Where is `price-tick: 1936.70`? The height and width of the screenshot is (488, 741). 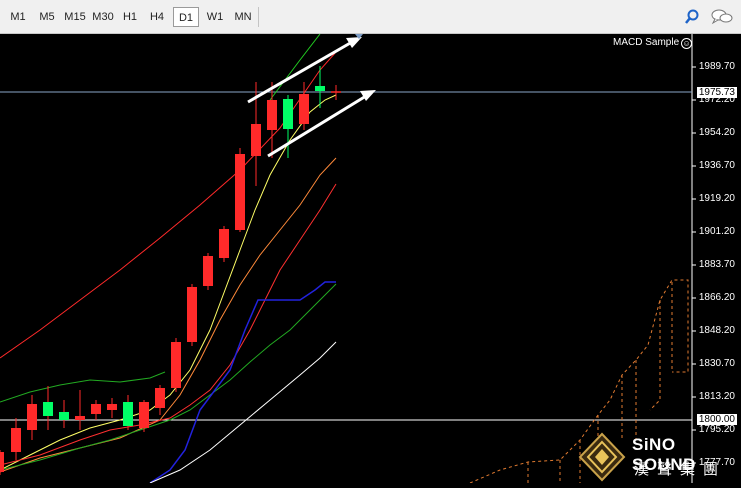 price-tick: 1936.70 is located at coordinates (716, 165).